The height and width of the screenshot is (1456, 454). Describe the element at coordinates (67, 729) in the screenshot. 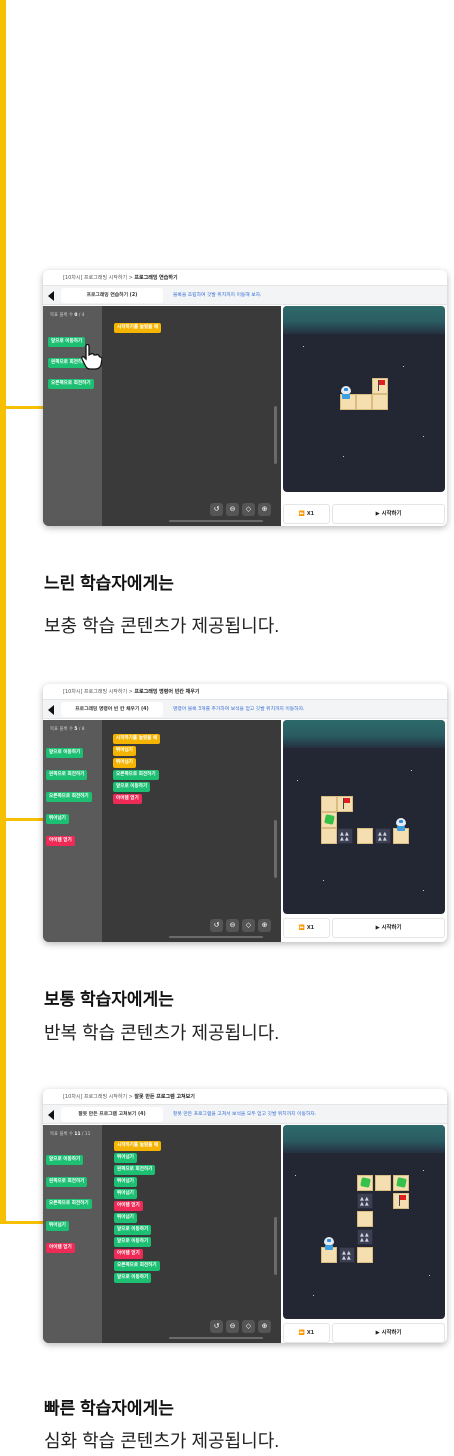

I see `block-count: 목표 블록 수 5 / 8` at that location.